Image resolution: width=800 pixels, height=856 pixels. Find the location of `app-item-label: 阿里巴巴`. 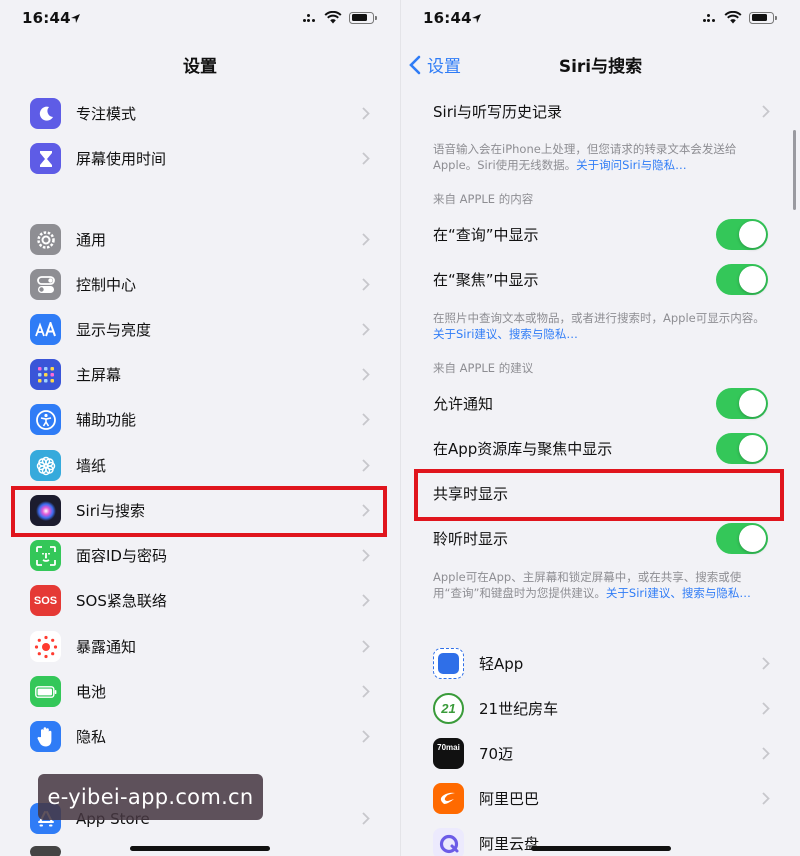

app-item-label: 阿里巴巴 is located at coordinates (509, 799).